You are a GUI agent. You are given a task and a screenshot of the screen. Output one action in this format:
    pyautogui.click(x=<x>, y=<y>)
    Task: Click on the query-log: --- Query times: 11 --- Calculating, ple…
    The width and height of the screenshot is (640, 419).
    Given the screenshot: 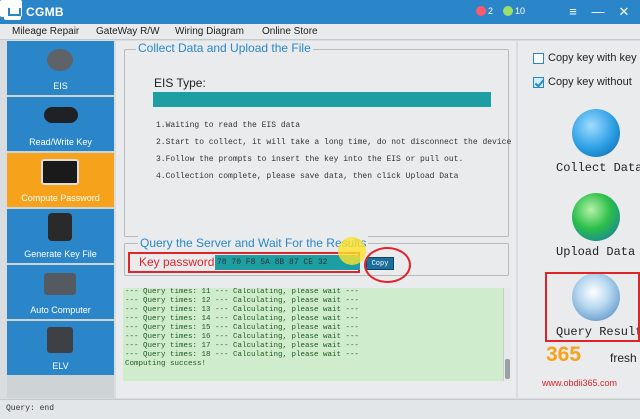 What is the action you would take?
    pyautogui.click(x=313, y=334)
    